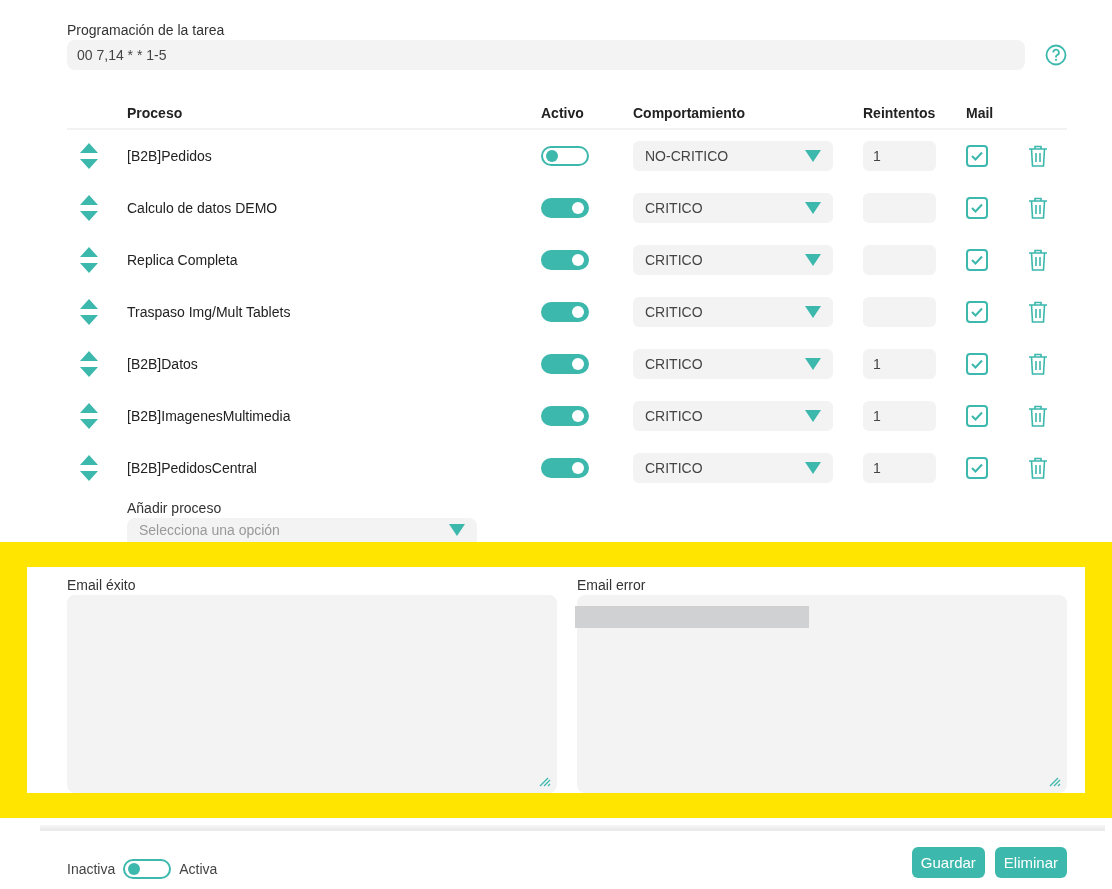 This screenshot has height=889, width=1112. What do you see at coordinates (91, 869) in the screenshot?
I see `toggle-label: Inactiva` at bounding box center [91, 869].